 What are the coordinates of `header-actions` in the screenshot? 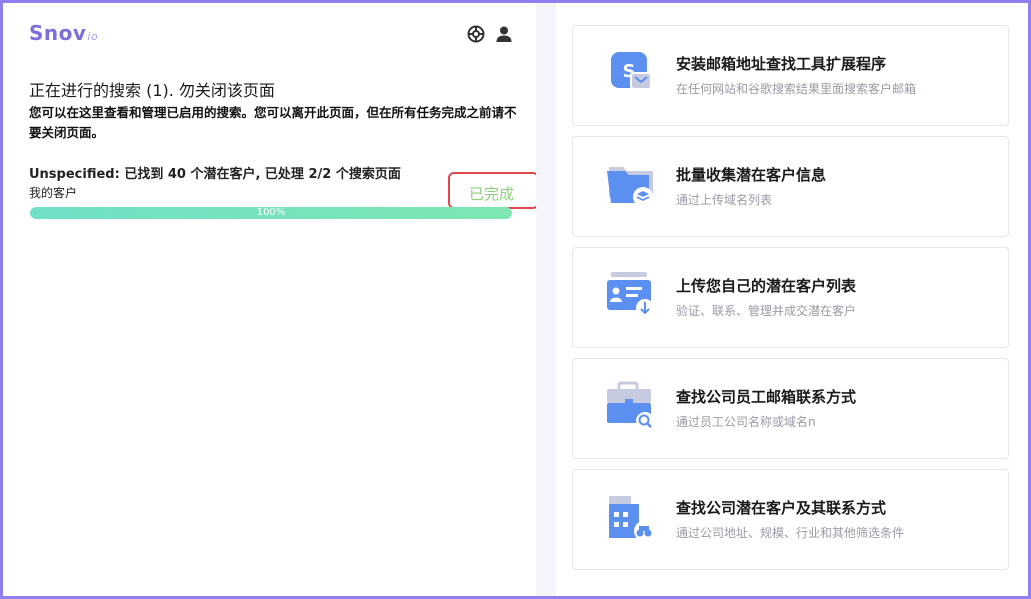 It's located at (490, 34).